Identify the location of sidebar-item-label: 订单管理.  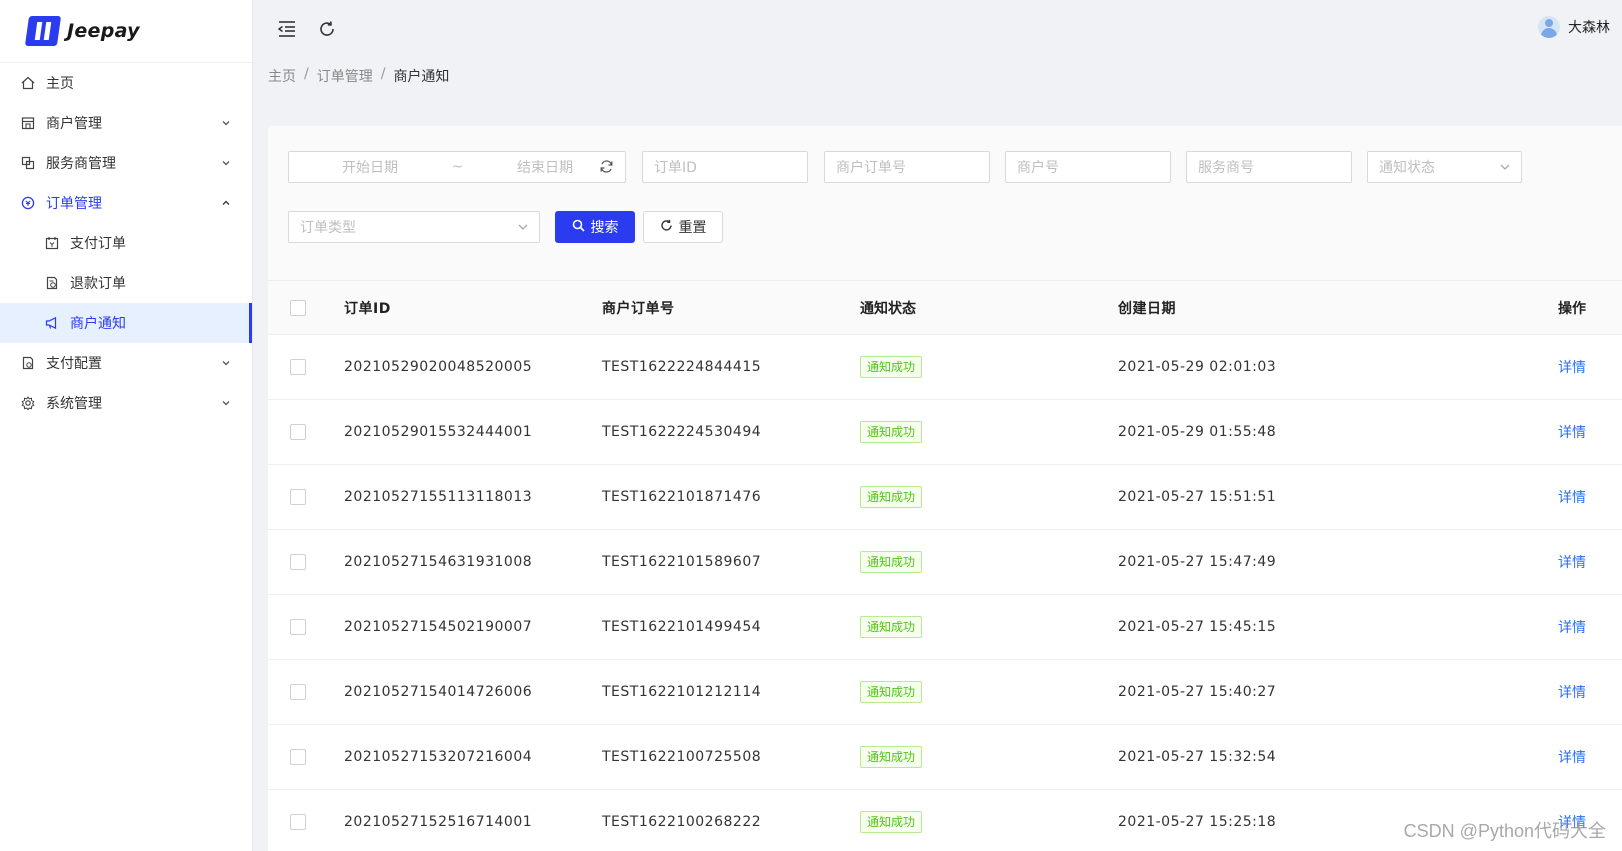
(74, 204).